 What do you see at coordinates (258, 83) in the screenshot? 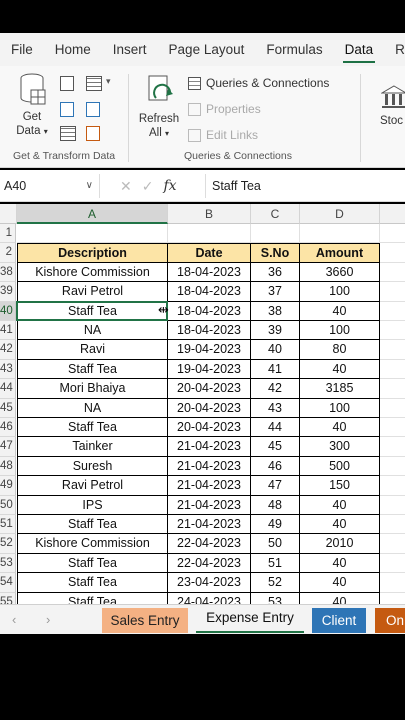
I see `queries-connections-button: Queries & Connections` at bounding box center [258, 83].